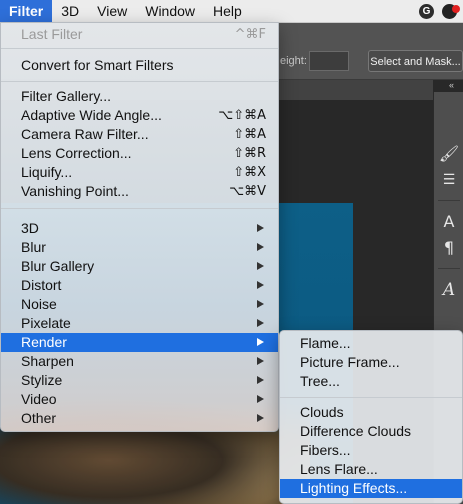  What do you see at coordinates (247, 191) in the screenshot?
I see `menu-item-shortcut: ⌥⌘V` at bounding box center [247, 191].